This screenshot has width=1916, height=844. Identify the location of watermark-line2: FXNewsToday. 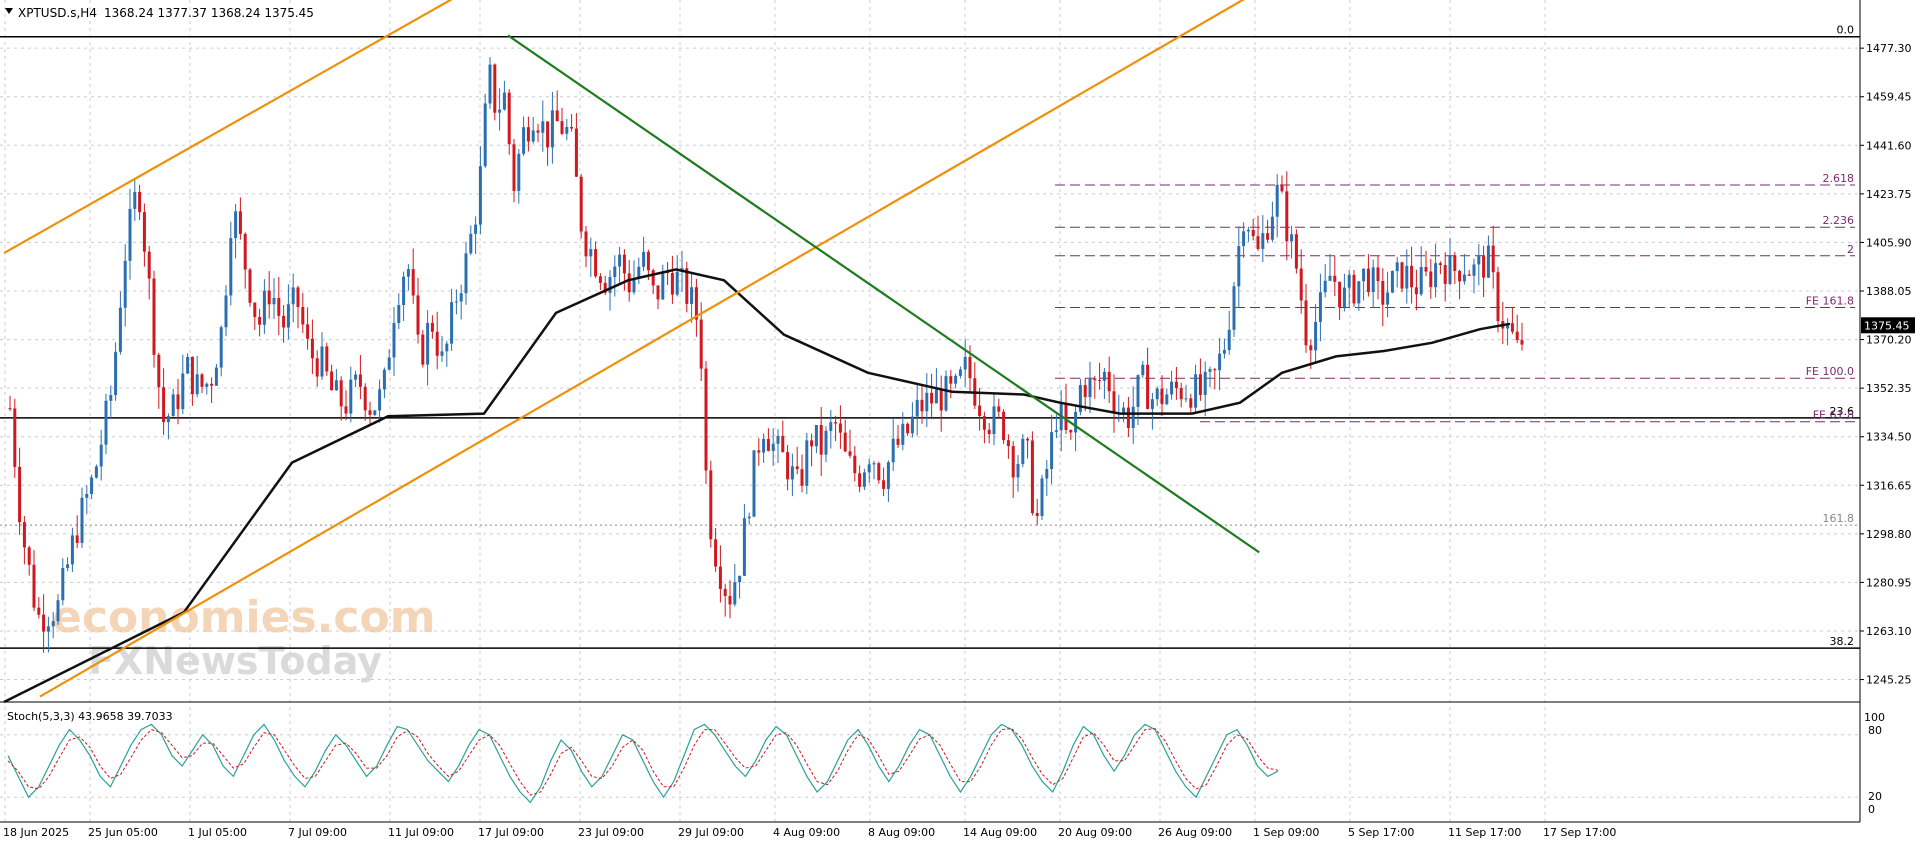
(235, 661).